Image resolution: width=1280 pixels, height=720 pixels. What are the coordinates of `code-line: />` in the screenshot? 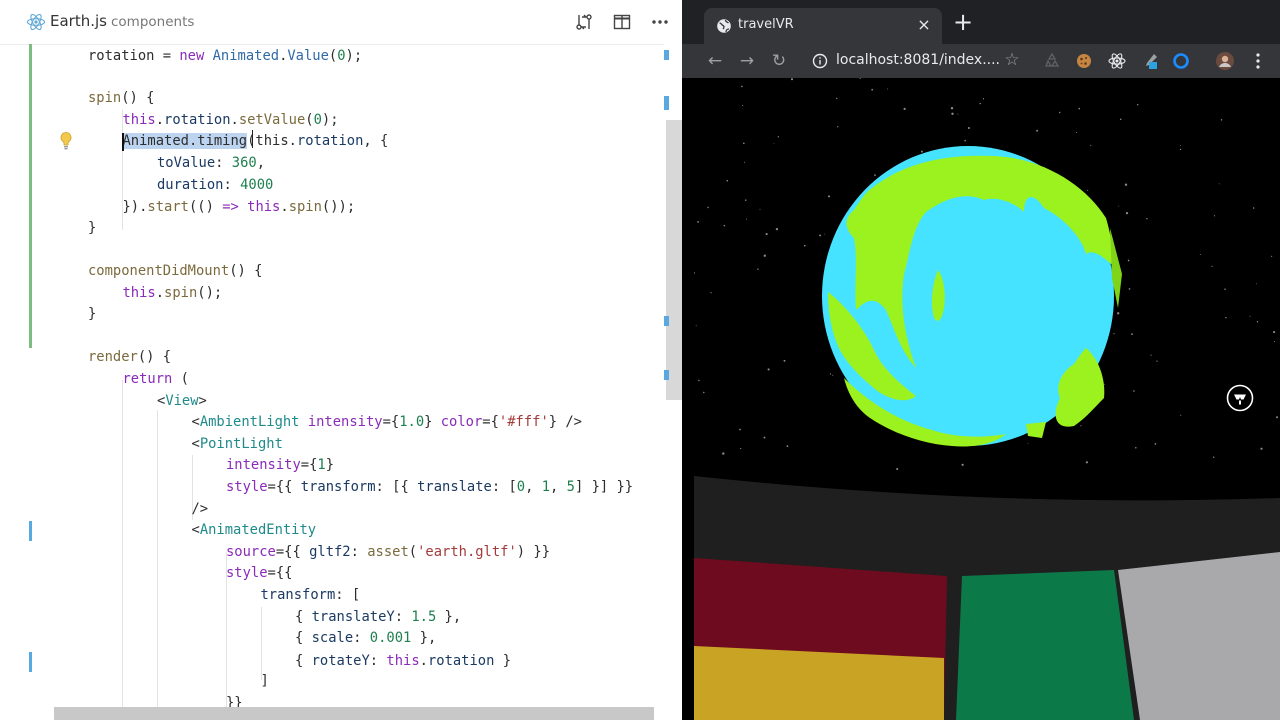 It's located at (200, 509).